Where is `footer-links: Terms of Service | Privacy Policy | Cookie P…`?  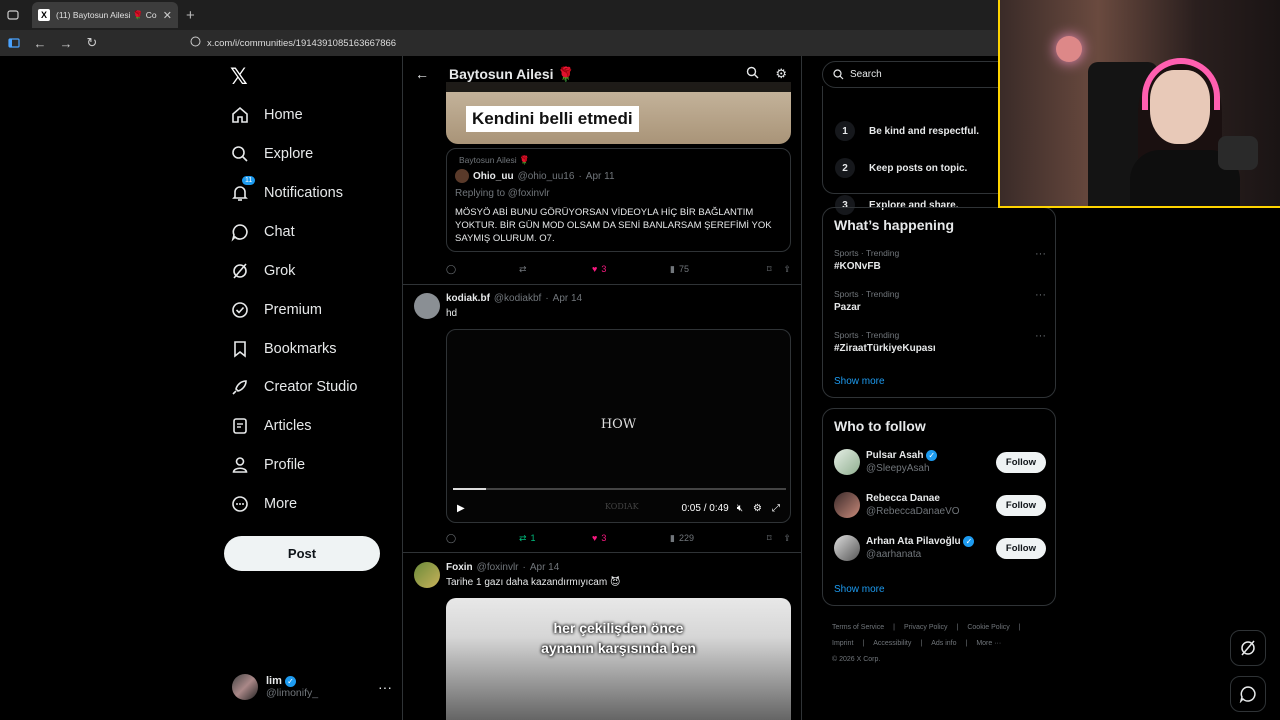
footer-links: Terms of Service | Privacy Policy | Cookie P… is located at coordinates (944, 644).